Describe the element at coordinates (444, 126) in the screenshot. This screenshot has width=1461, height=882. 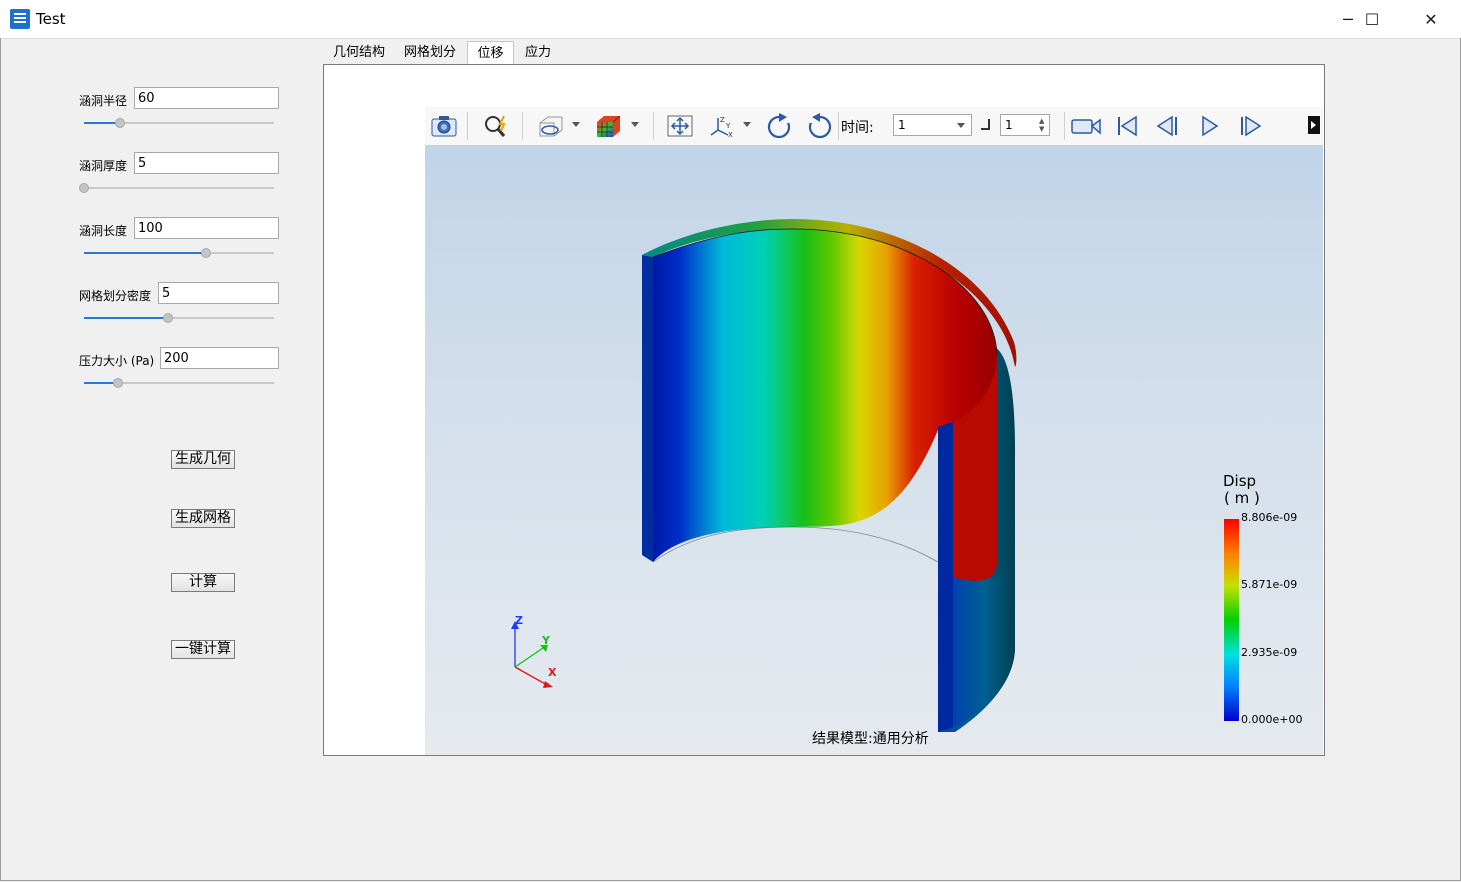
I see `camera-icon` at that location.